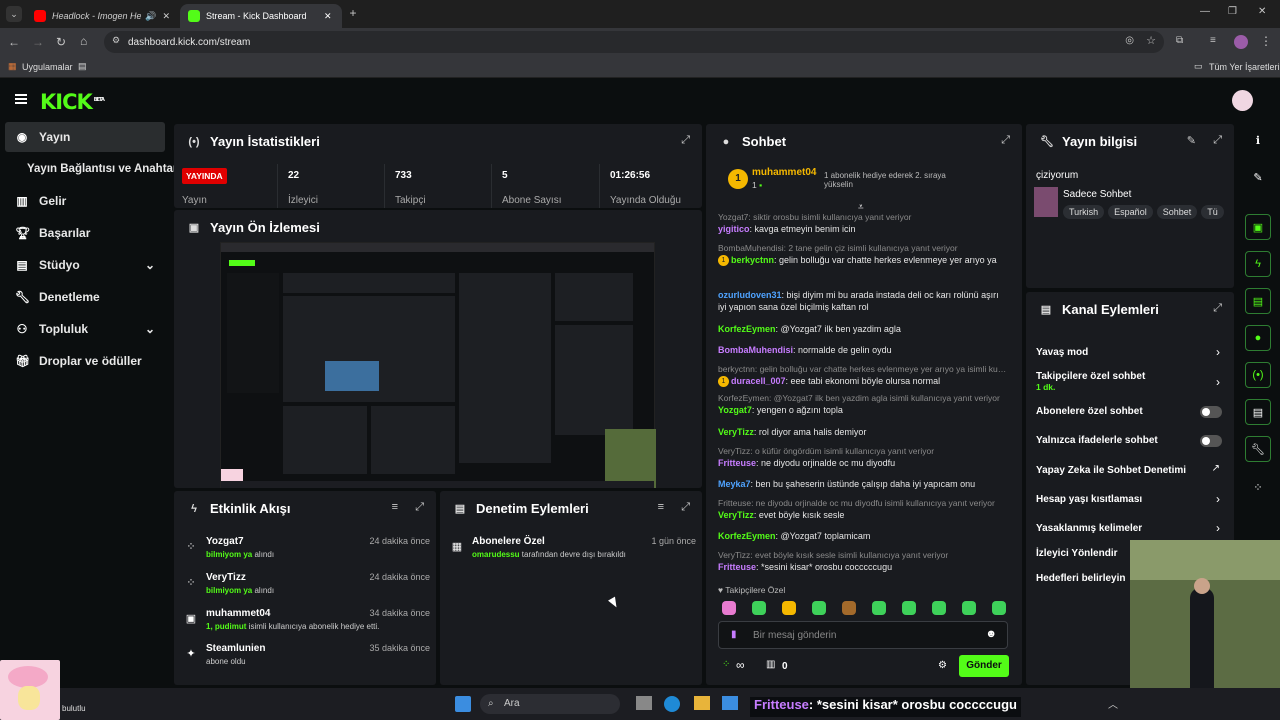  What do you see at coordinates (1131, 352) in the screenshot?
I see `action-slow-mode: Yavaş mod` at bounding box center [1131, 352].